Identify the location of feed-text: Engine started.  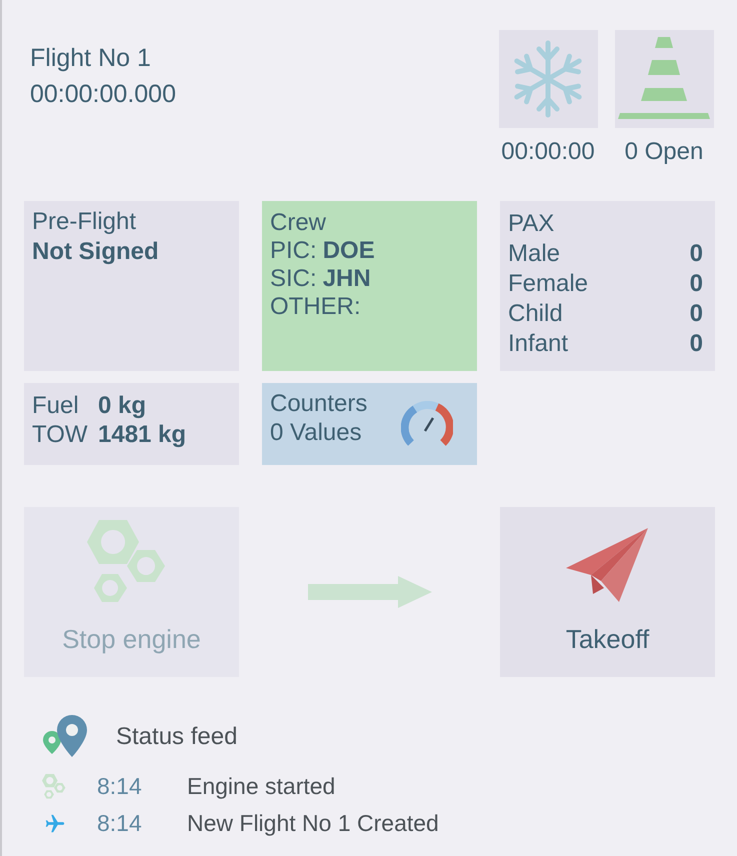
(261, 787).